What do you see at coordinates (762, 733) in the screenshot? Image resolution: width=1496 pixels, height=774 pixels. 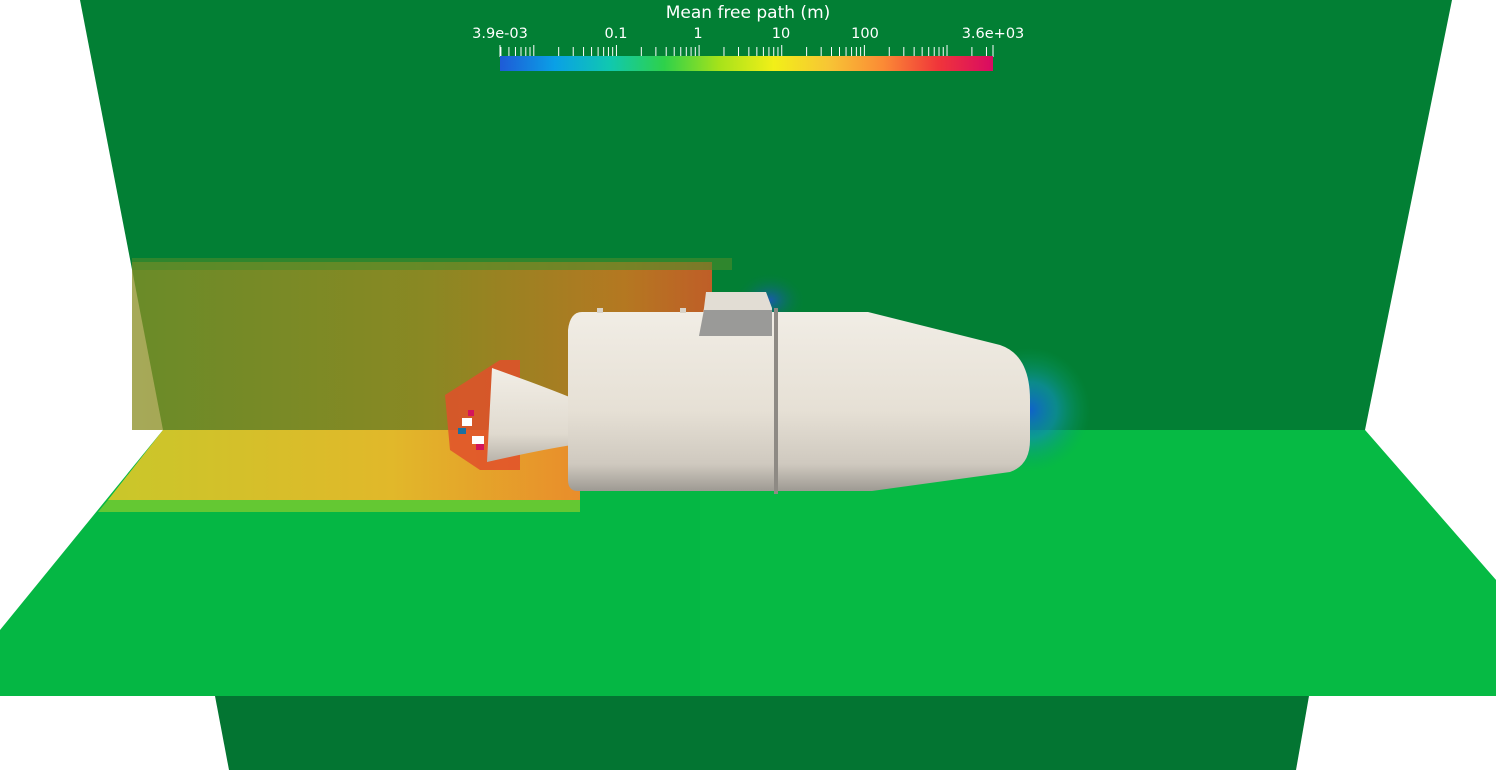 I see `floor-skirt-plane` at bounding box center [762, 733].